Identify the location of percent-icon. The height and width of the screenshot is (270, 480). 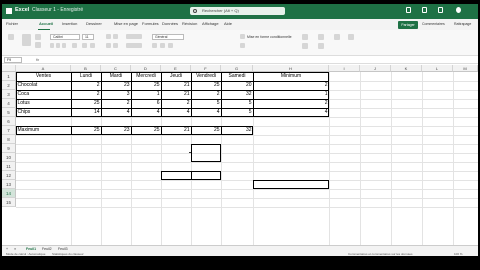
(162, 45).